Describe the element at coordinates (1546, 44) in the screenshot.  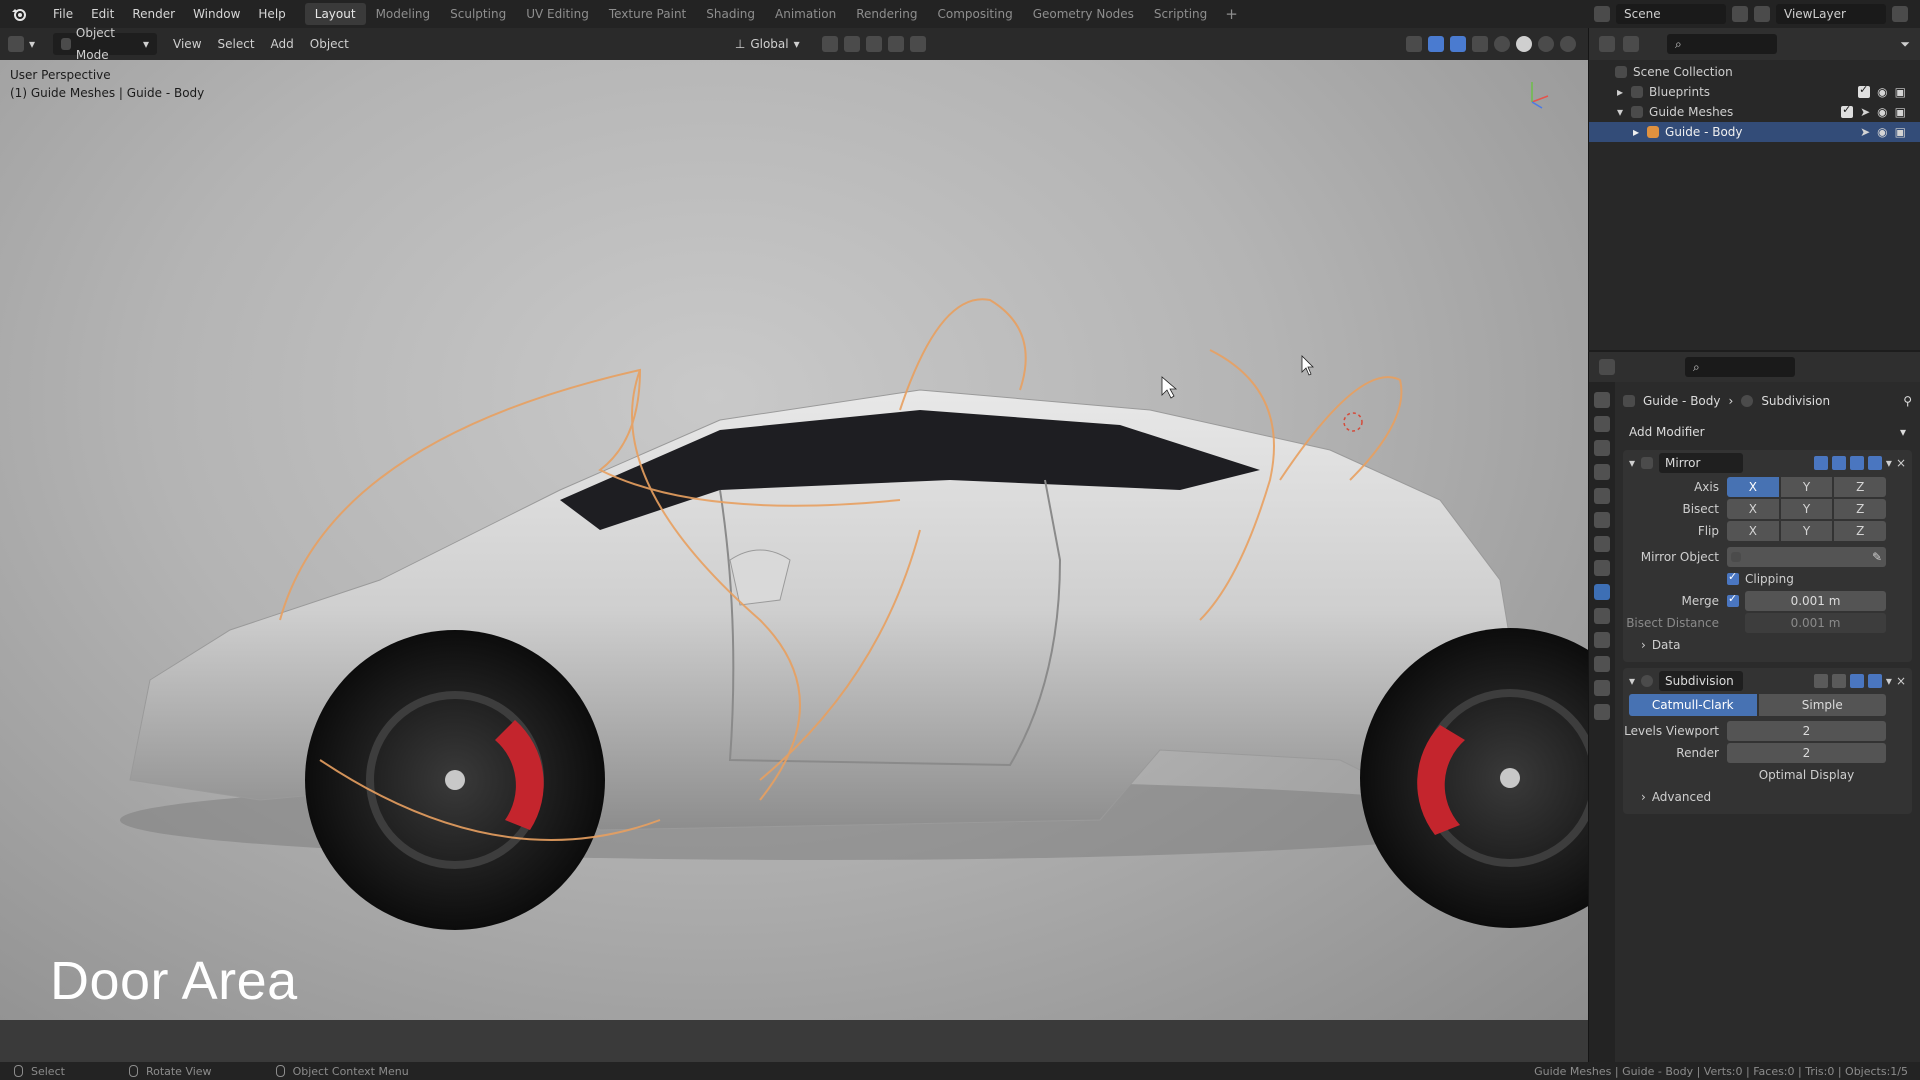
I see `material-shading-icon` at that location.